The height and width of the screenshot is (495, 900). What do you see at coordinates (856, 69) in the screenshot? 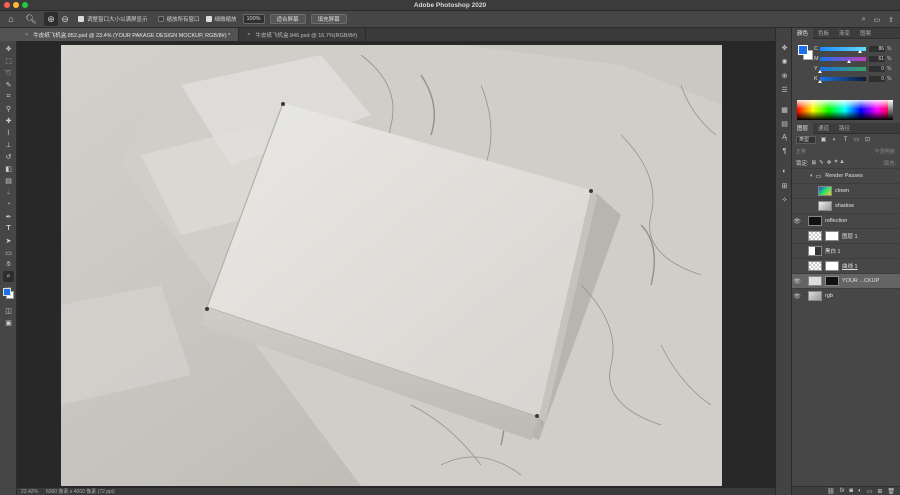
I see `yellow-slider-row: Y 0 %` at bounding box center [856, 69].